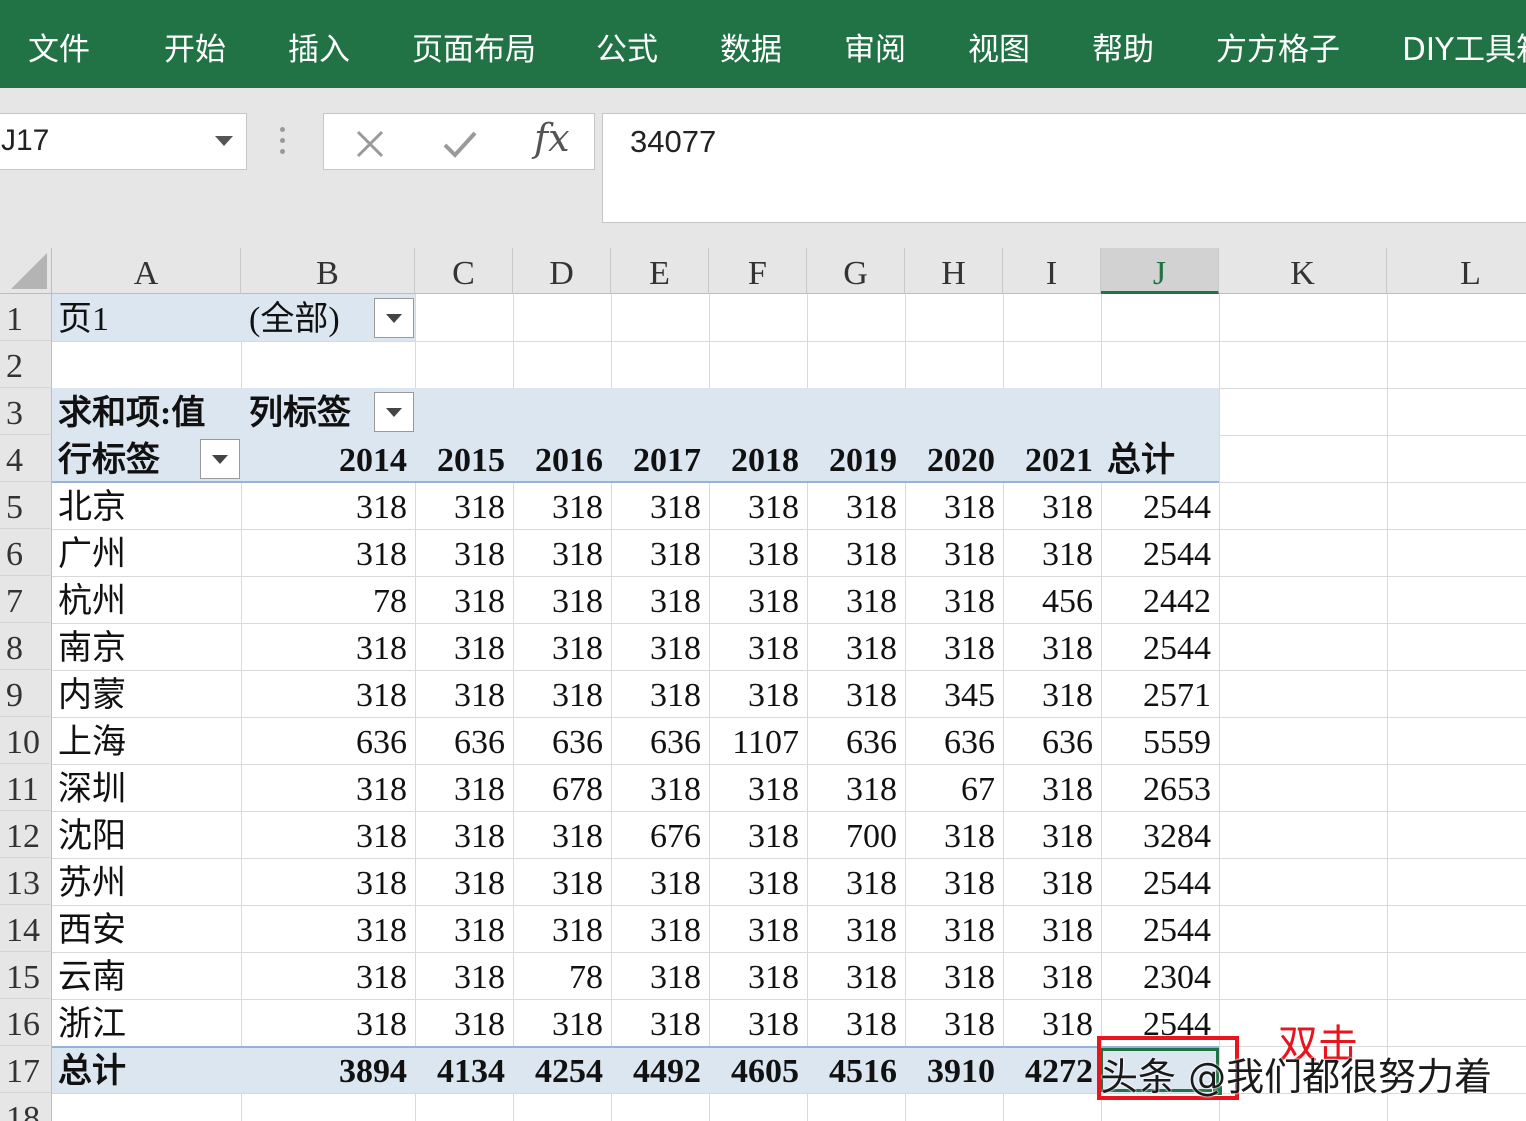 This screenshot has height=1121, width=1526. I want to click on pivot-year-header: 2015, so click(460, 458).